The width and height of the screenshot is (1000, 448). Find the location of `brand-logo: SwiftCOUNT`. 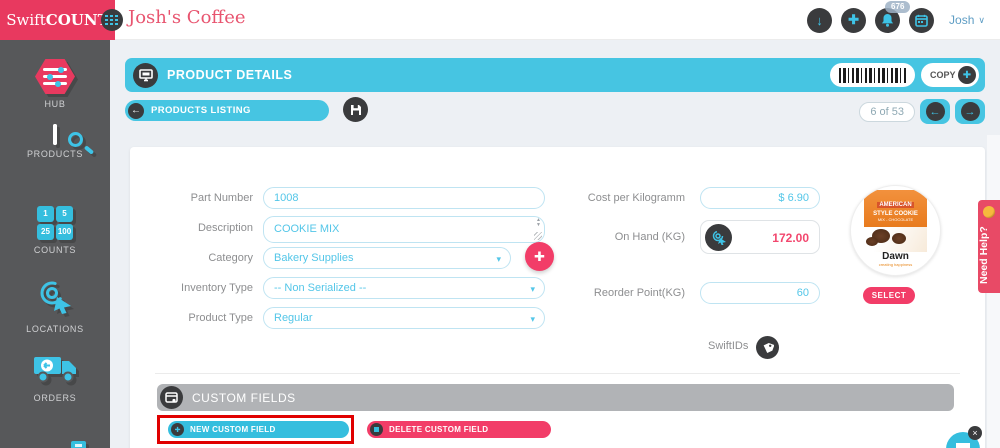

brand-logo: SwiftCOUNT is located at coordinates (57, 20).